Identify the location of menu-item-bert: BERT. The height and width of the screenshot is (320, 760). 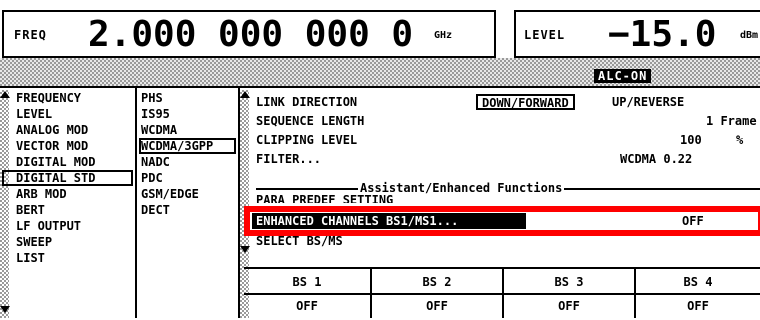
(67, 210).